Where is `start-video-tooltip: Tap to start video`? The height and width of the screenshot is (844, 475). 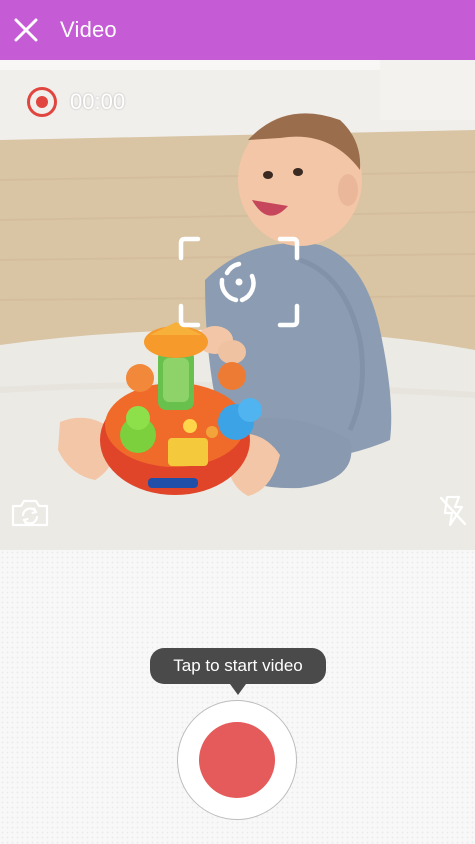 start-video-tooltip: Tap to start video is located at coordinates (238, 666).